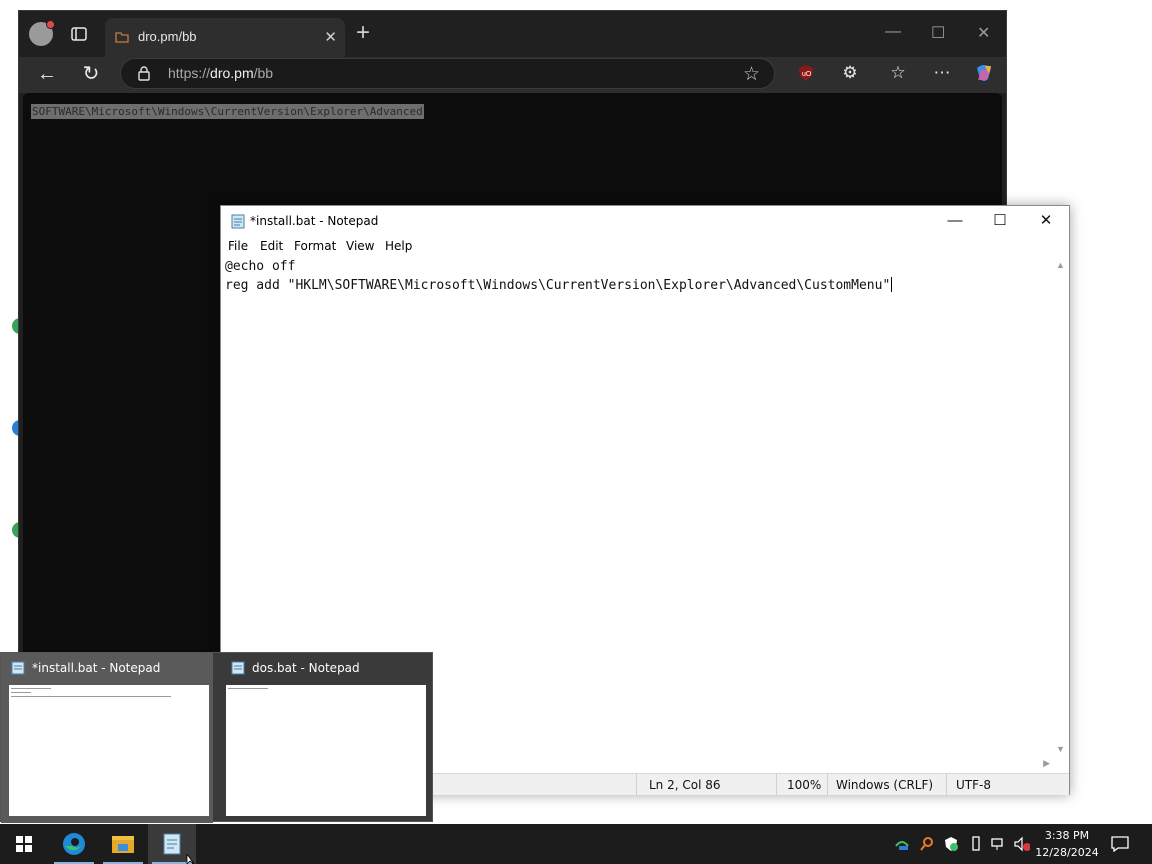 The image size is (1152, 864). Describe the element at coordinates (1022, 844) in the screenshot. I see `volume-muted-icon` at that location.